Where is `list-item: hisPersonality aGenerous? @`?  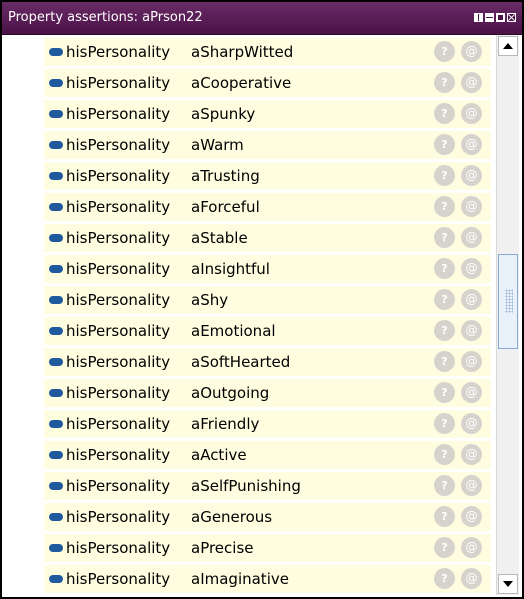 list-item: hisPersonality aGenerous? @ is located at coordinates (267, 518).